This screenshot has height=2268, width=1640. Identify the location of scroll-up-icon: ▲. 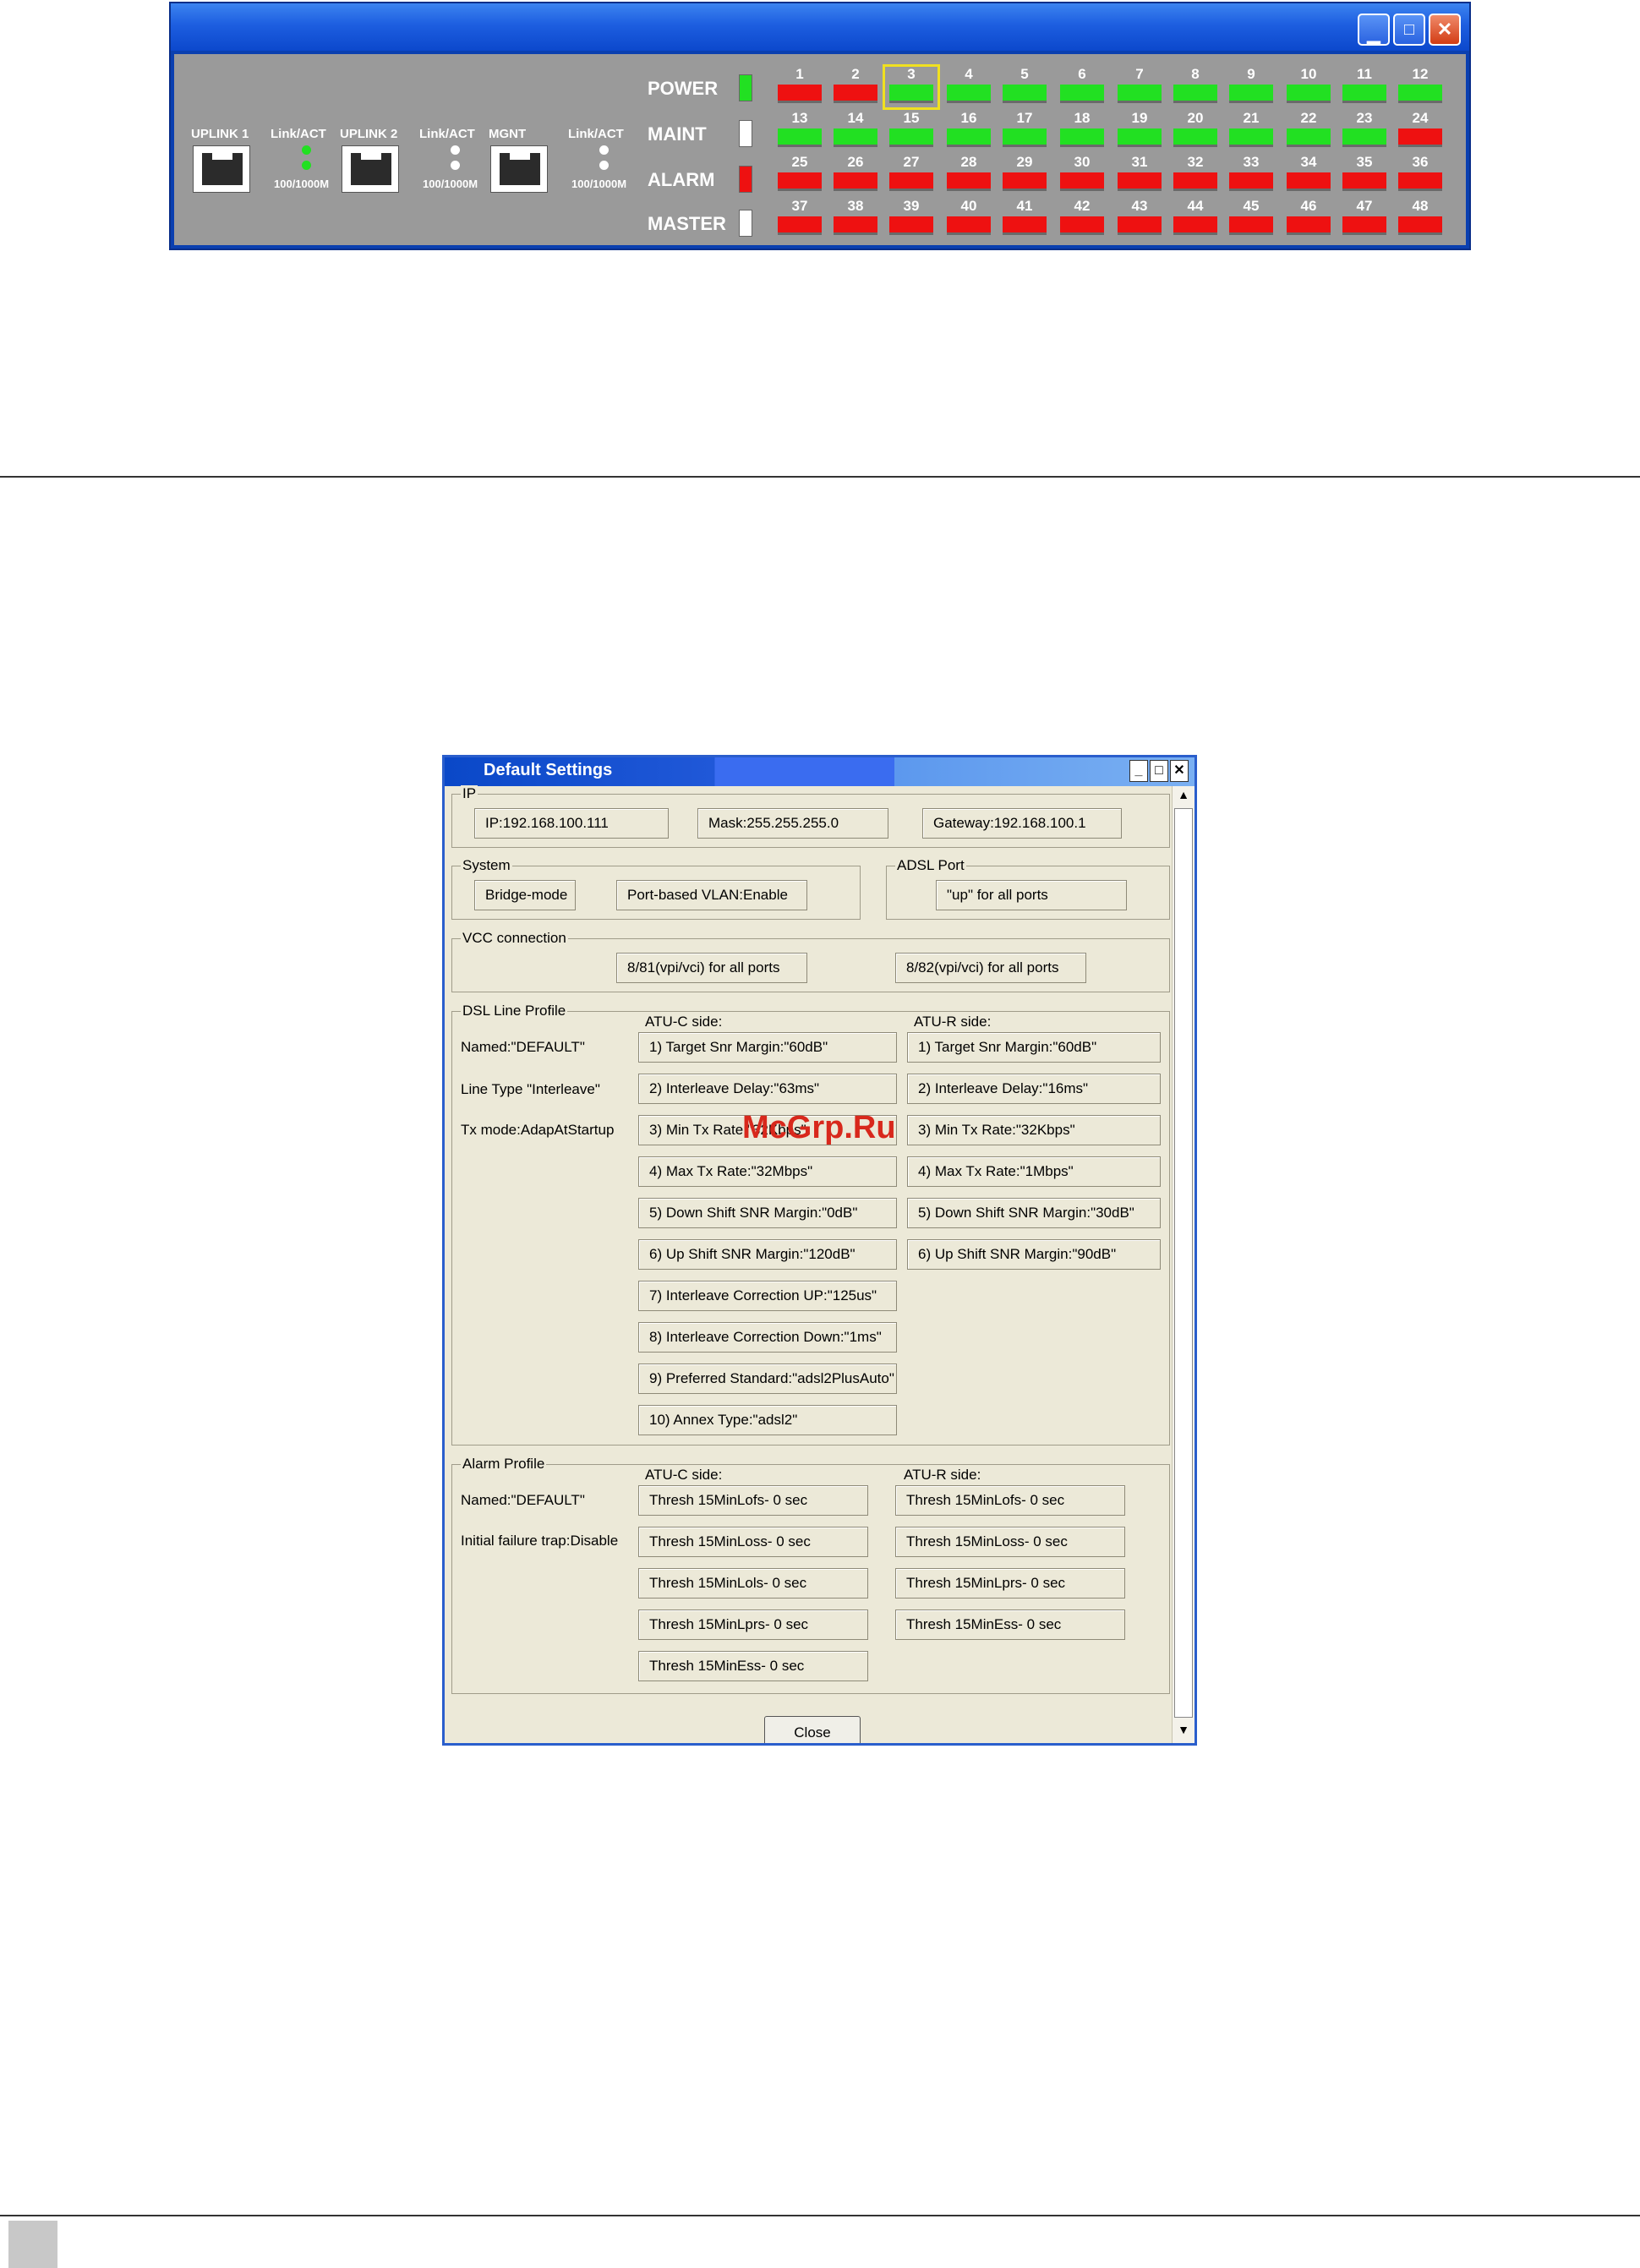
(1183, 797).